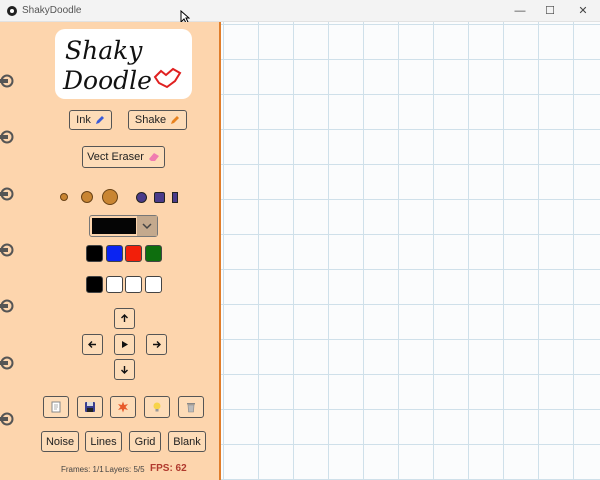 The width and height of the screenshot is (600, 480). I want to click on palette-swatch-black, so click(94, 253).